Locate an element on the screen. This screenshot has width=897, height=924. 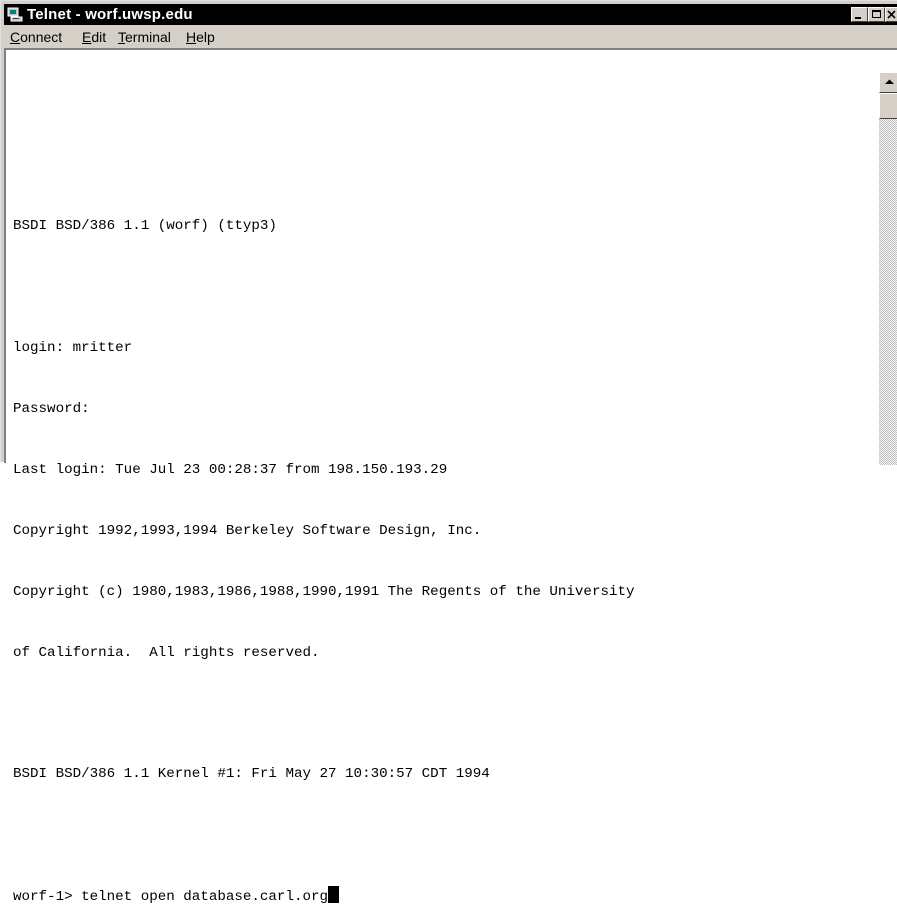
terminal-line: Password: is located at coordinates (51, 409).